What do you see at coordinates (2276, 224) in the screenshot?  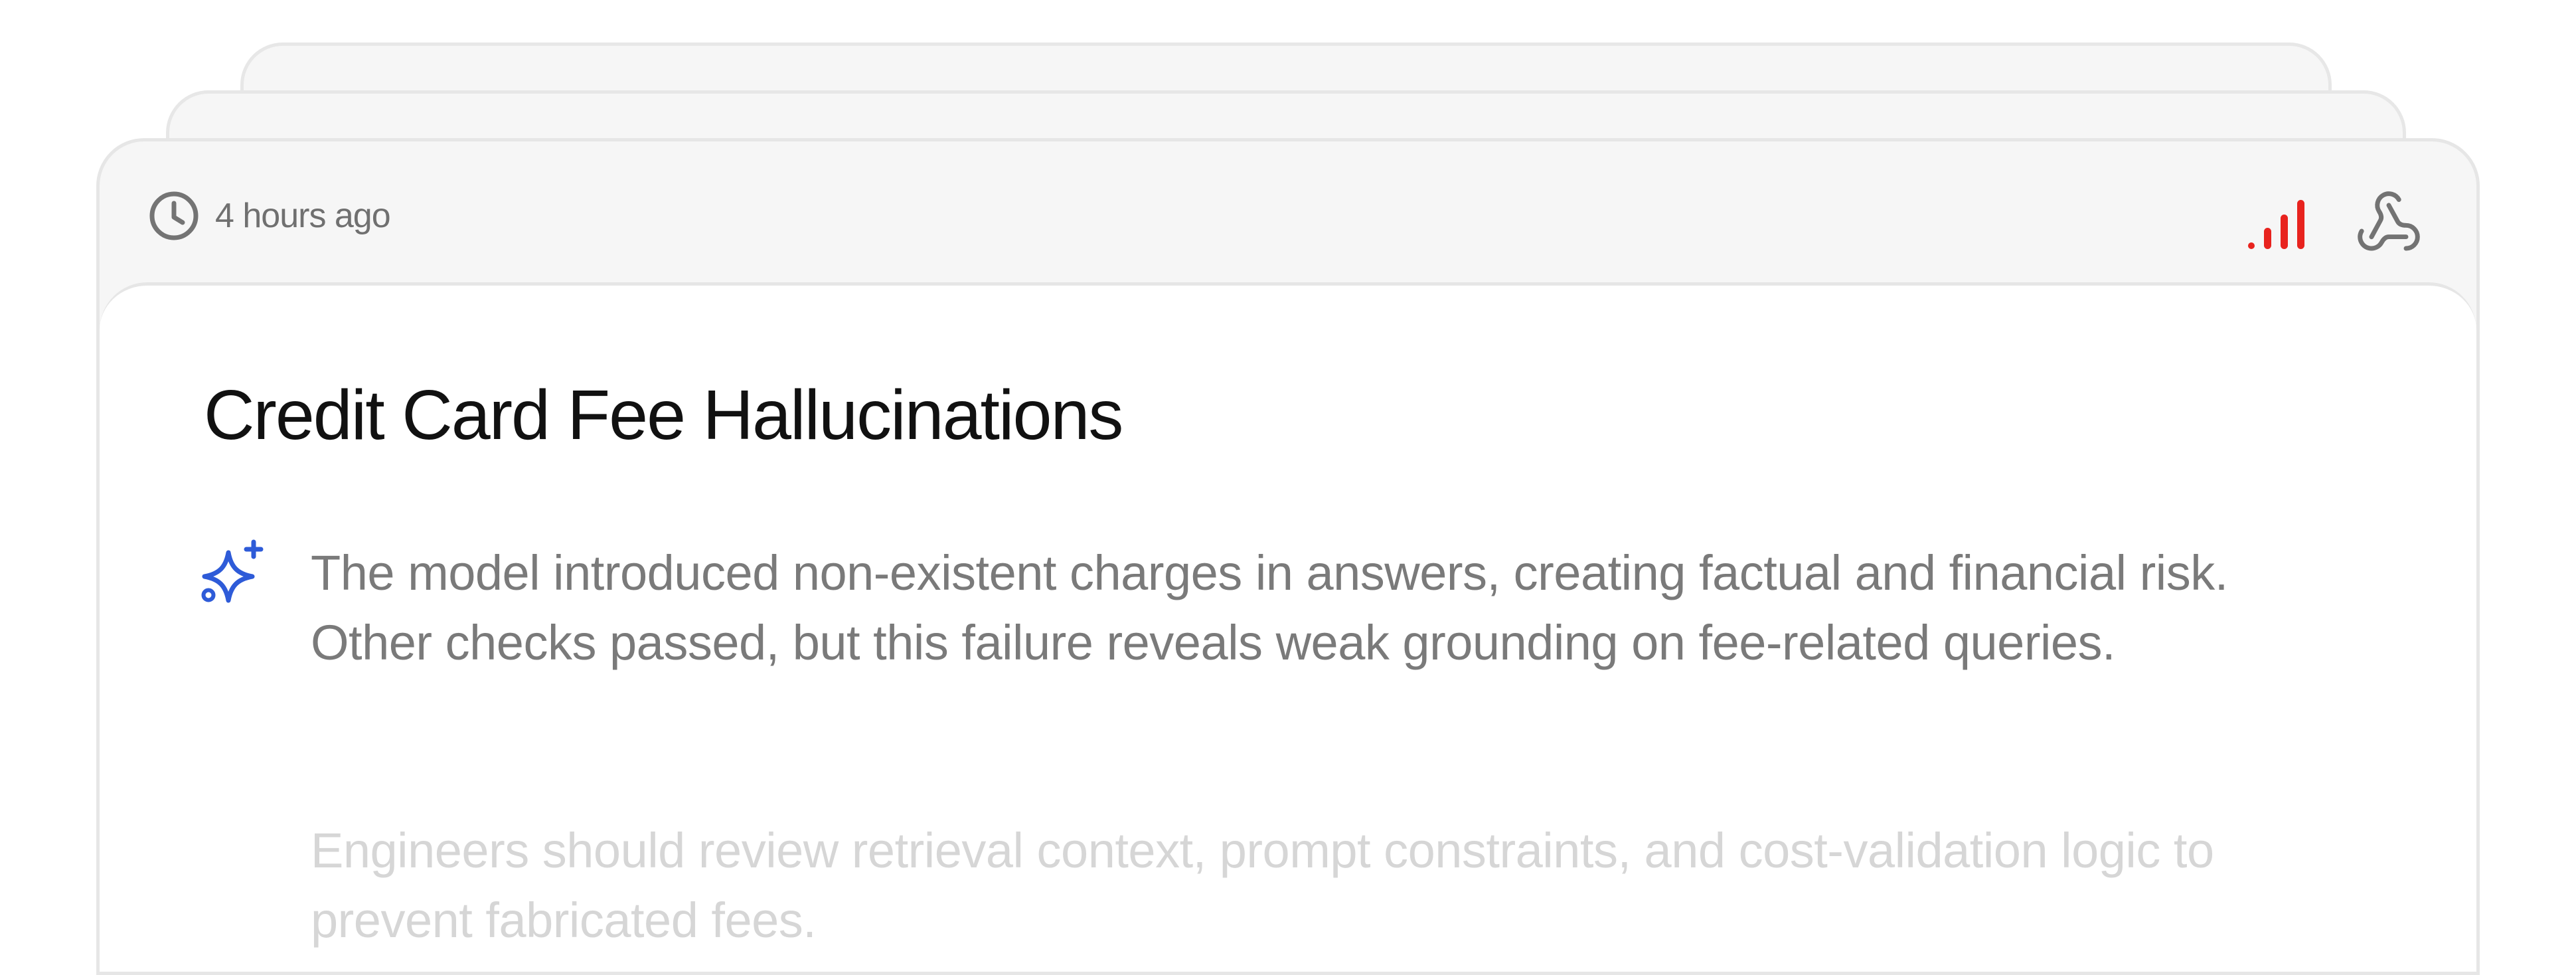 I see `signal-strength-icon` at bounding box center [2276, 224].